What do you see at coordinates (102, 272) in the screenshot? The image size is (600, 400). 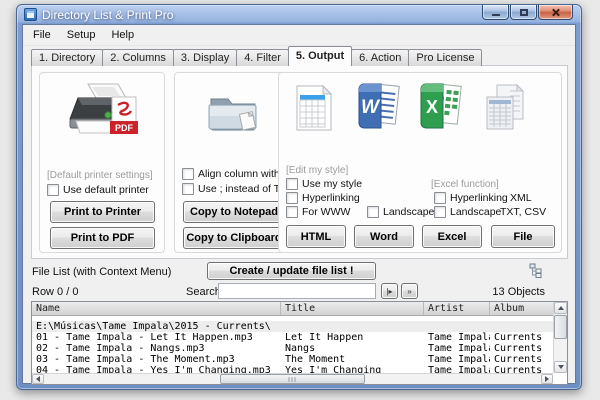 I see `file-list-label: File List (with Context Menu)` at bounding box center [102, 272].